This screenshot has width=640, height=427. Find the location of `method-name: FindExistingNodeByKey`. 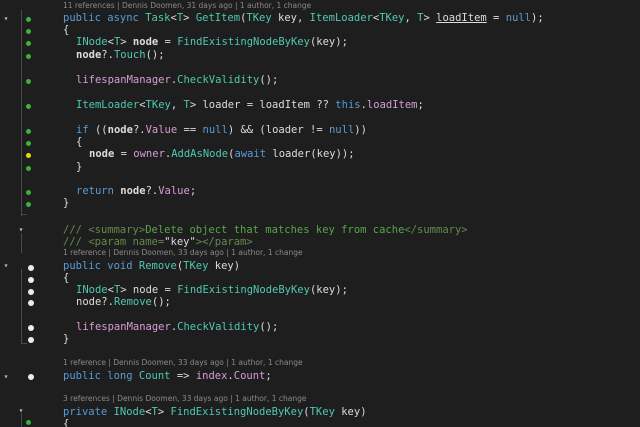

method-name: FindExistingNodeByKey is located at coordinates (243, 42).